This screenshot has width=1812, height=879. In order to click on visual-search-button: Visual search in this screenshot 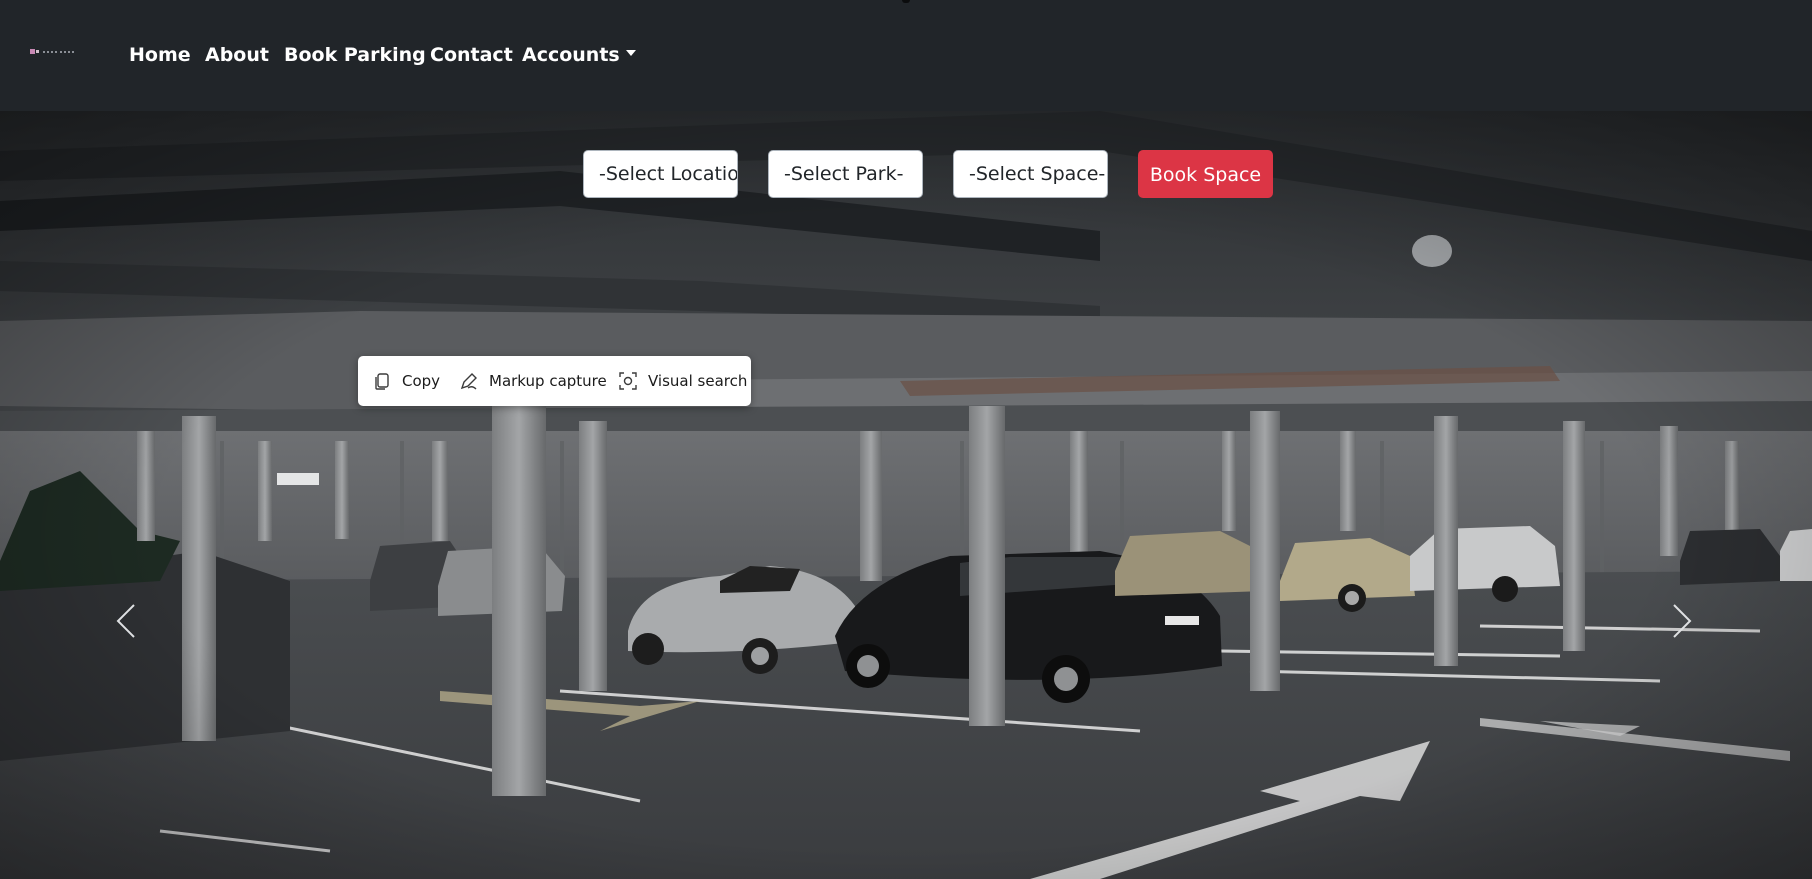, I will do `click(682, 381)`.